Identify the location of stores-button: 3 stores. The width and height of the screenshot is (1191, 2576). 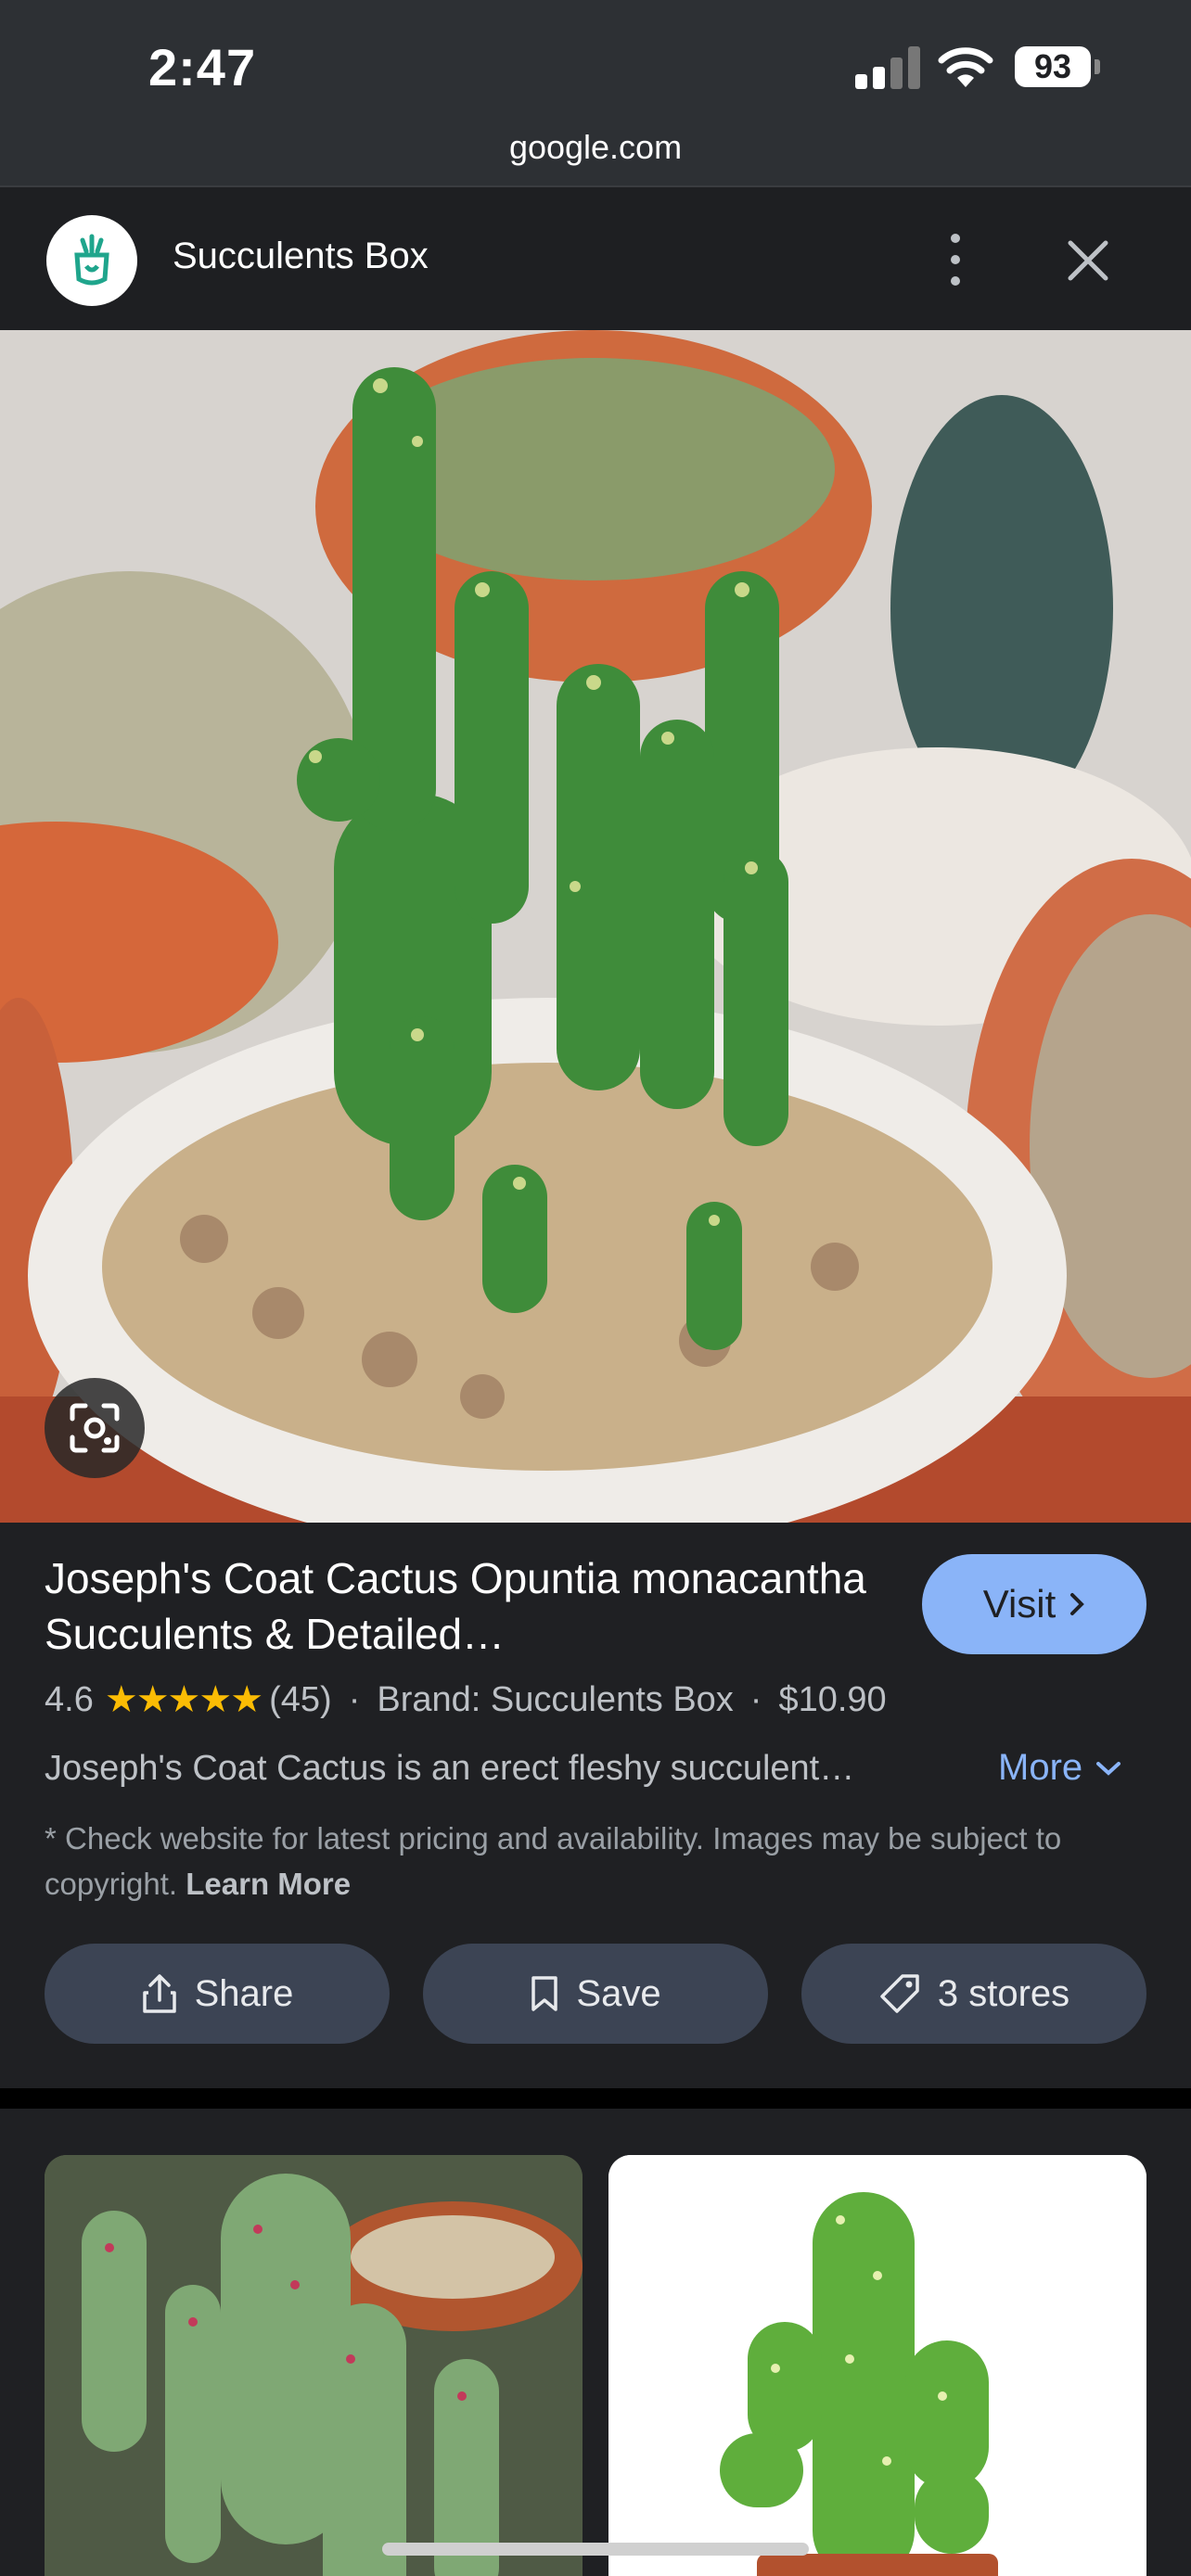
(973, 1994).